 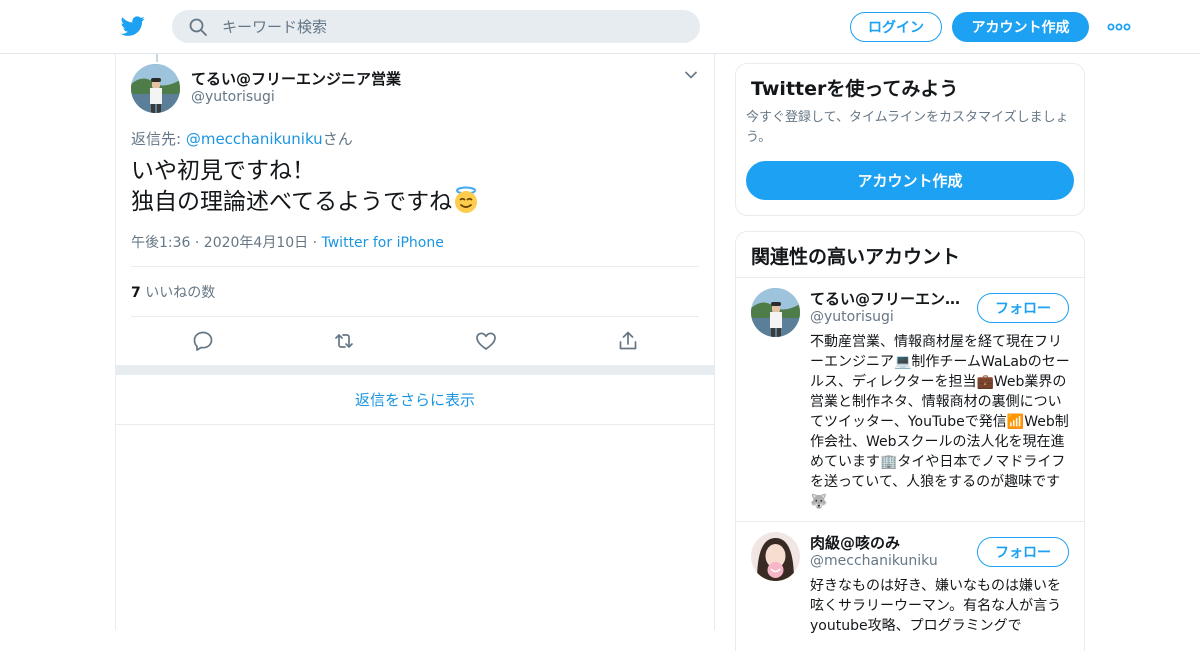 What do you see at coordinates (157, 58) in the screenshot?
I see `thread-connector-line` at bounding box center [157, 58].